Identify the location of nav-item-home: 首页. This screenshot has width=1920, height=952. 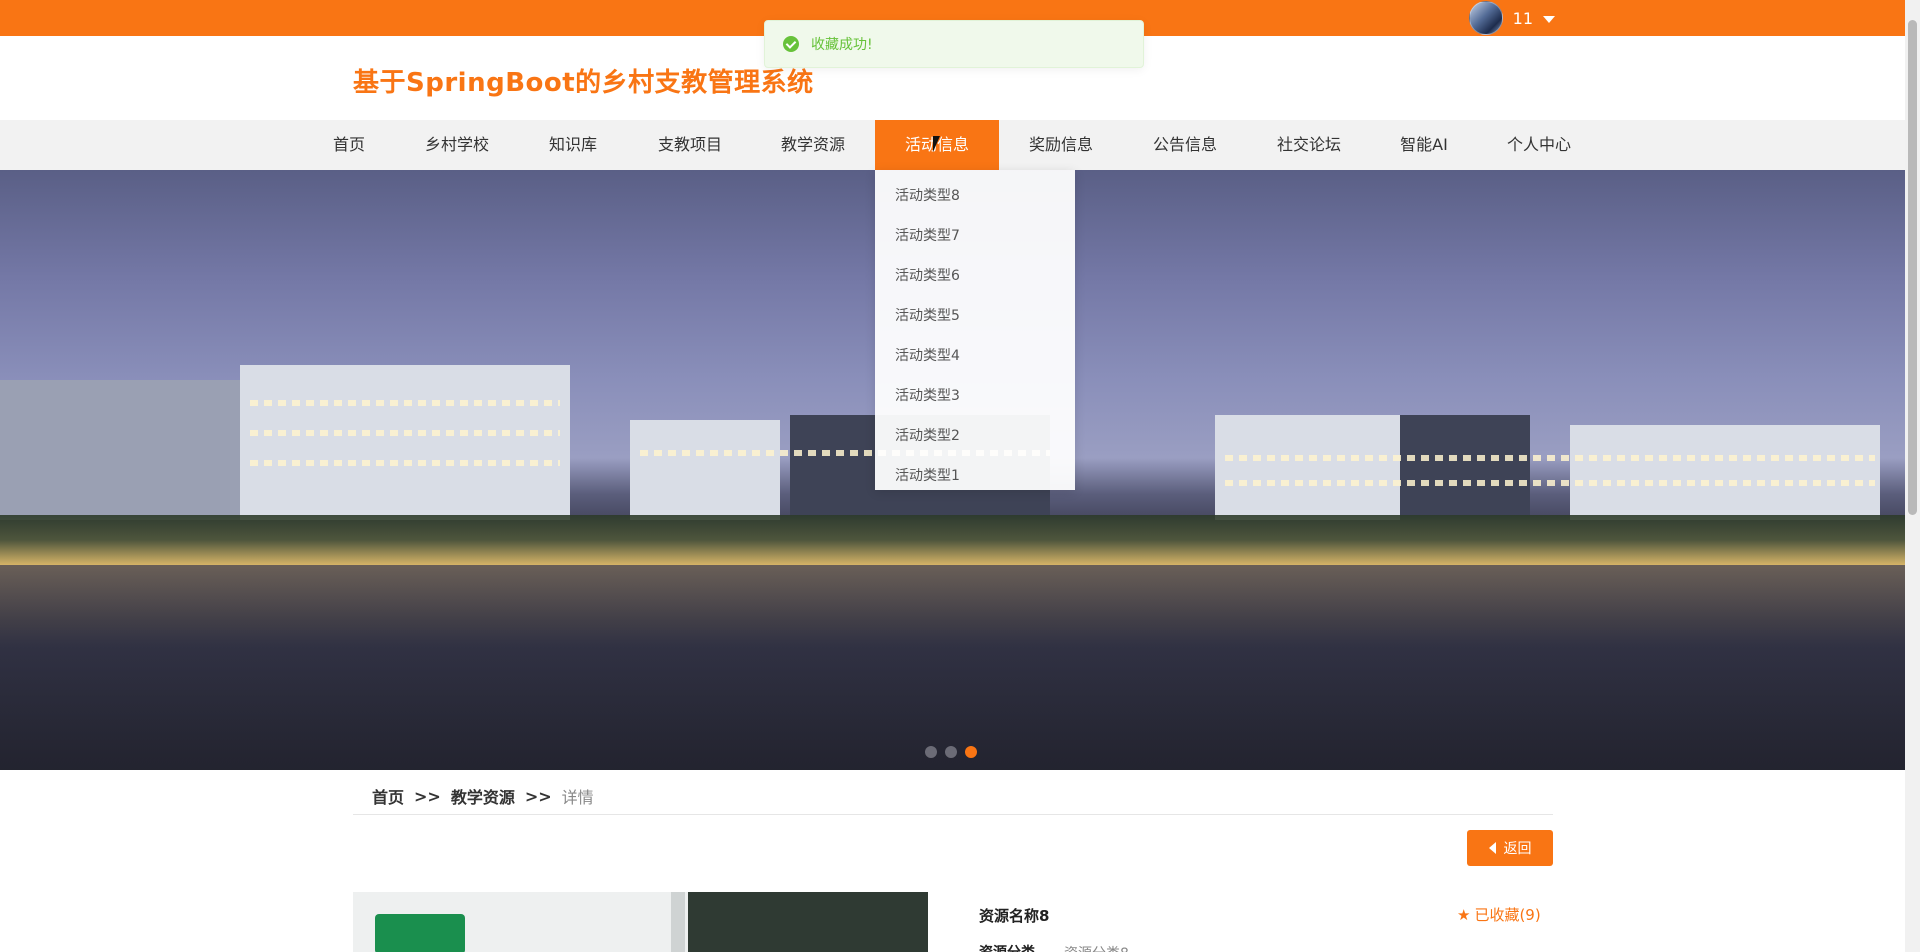
(349, 145).